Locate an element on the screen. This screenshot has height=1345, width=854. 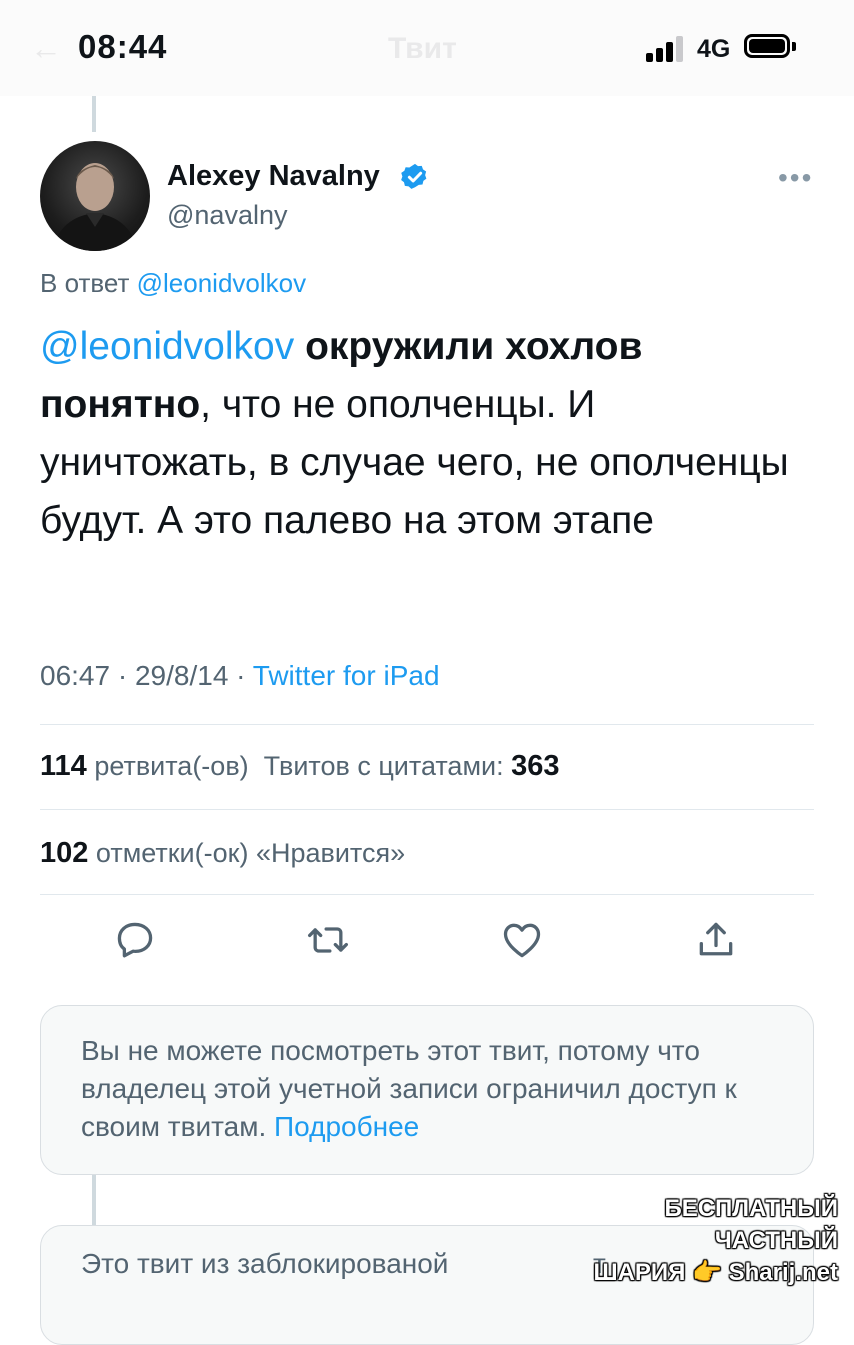
tweet-bold-1: окружили хохлов is located at coordinates (474, 346).